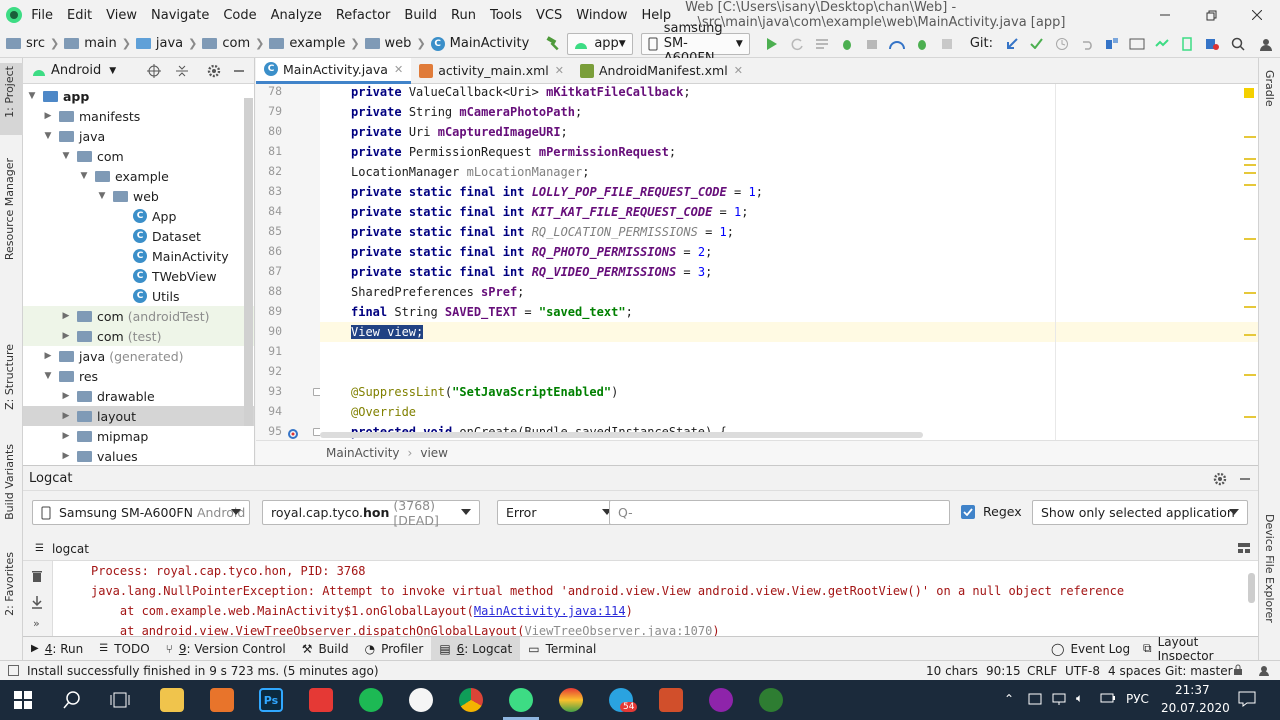 This screenshot has height=720, width=1280. Describe the element at coordinates (1134, 671) in the screenshot. I see `status-indent: 4 spaces` at that location.